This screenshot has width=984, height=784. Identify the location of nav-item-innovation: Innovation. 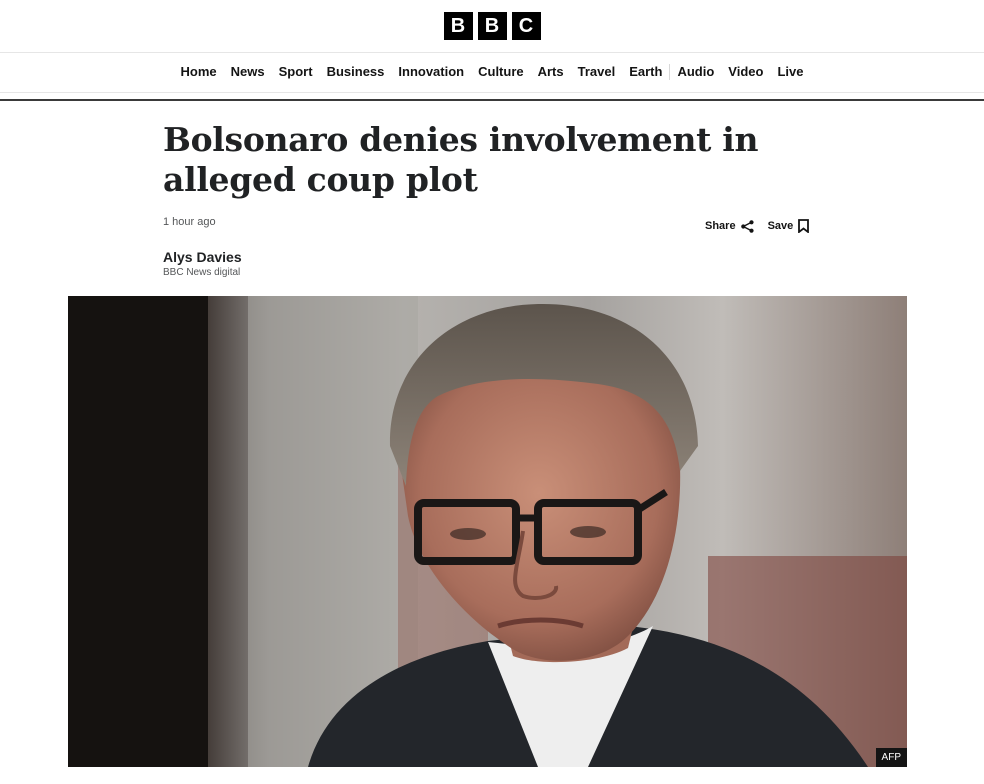
(431, 72).